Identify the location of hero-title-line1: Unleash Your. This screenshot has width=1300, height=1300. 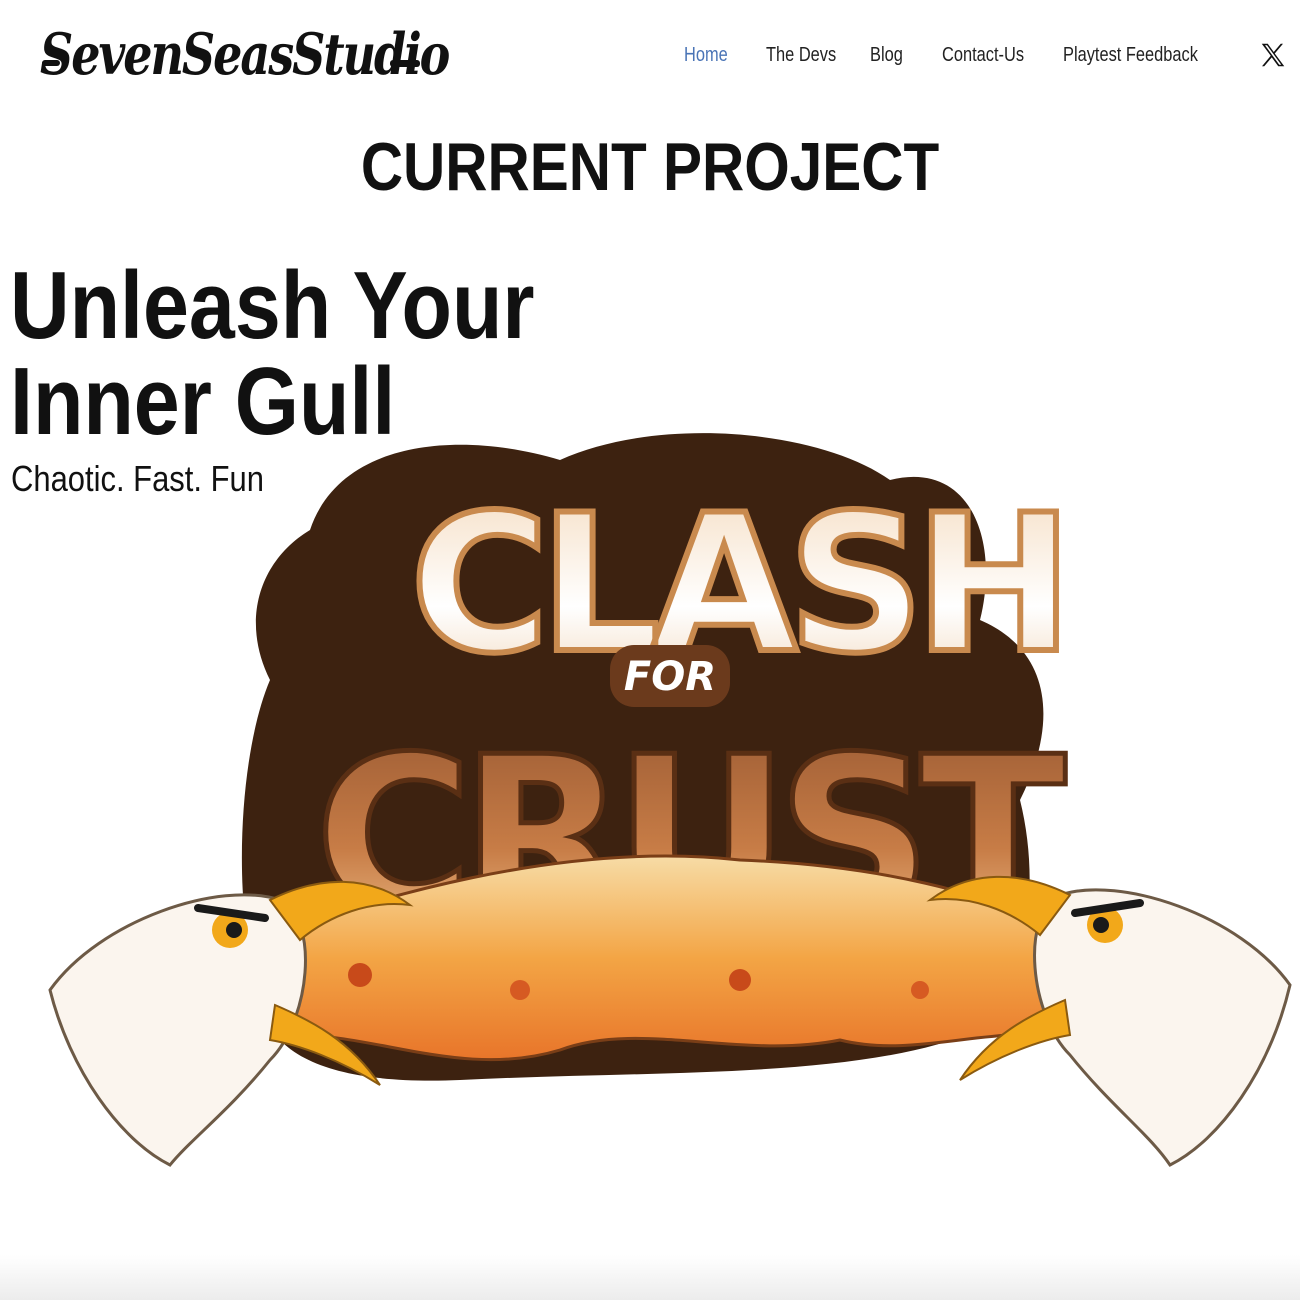
(272, 305).